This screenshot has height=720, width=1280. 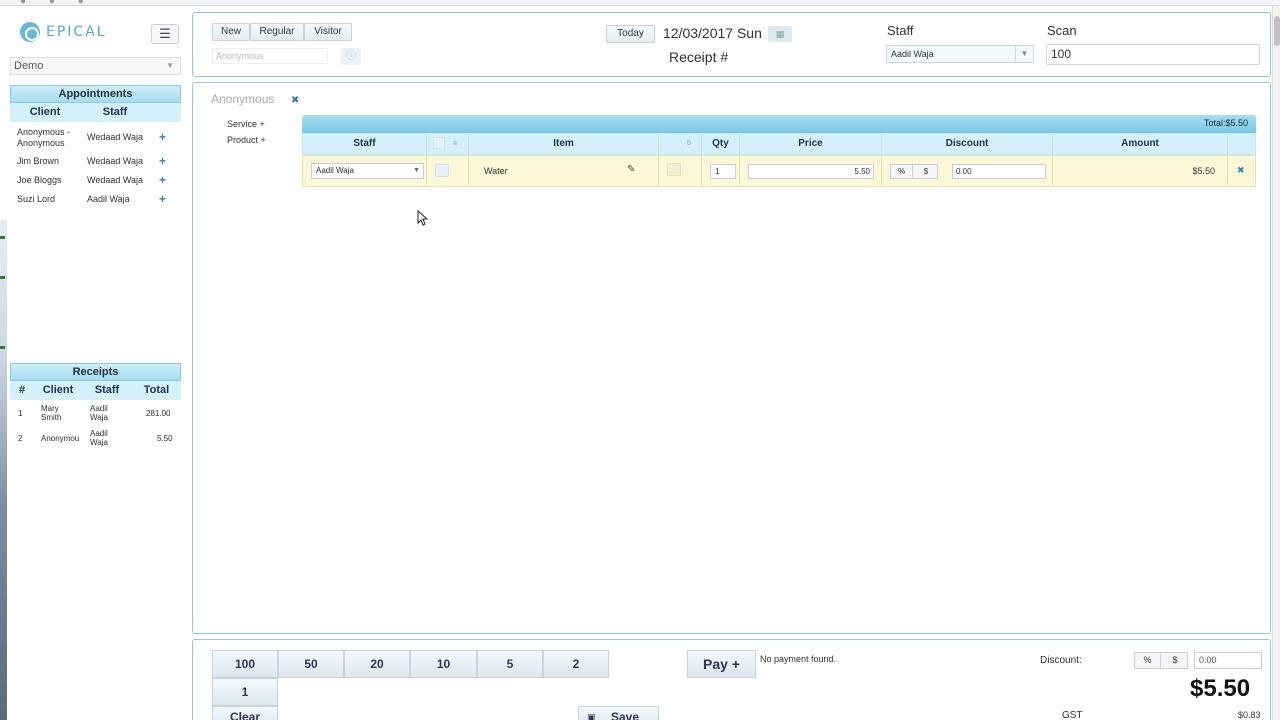 I want to click on row-flag-checkbox, so click(x=674, y=169).